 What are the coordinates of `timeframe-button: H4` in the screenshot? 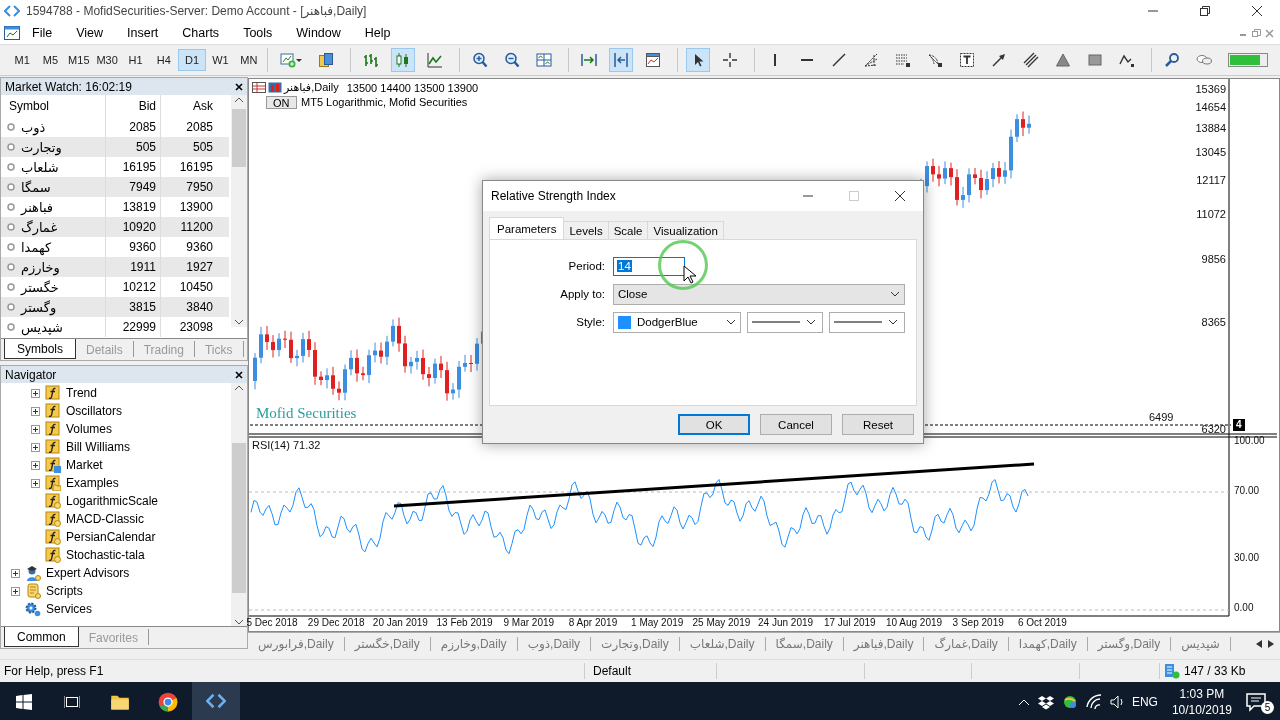 It's located at (163, 60).